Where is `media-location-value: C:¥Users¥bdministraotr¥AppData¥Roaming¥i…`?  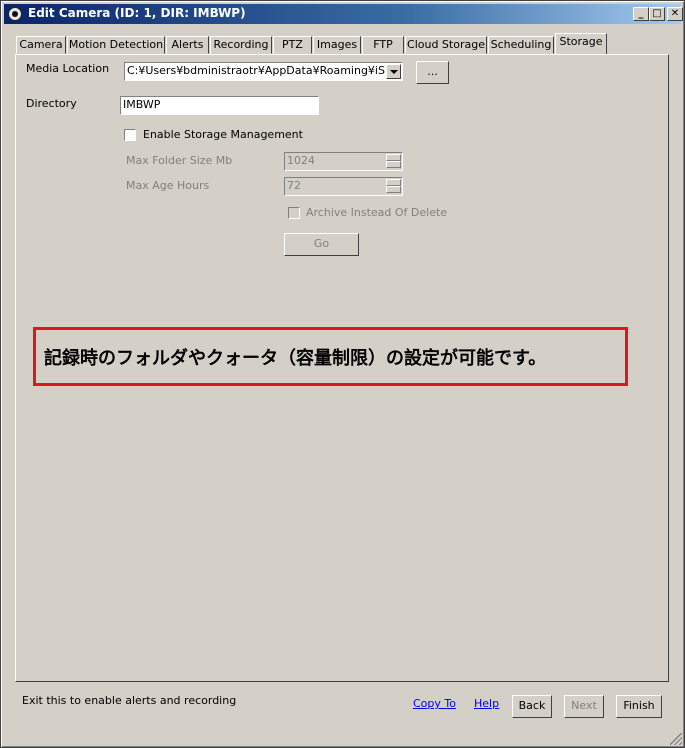
media-location-value: C:¥Users¥bdministraotr¥AppData¥Roaming¥i… is located at coordinates (256, 70).